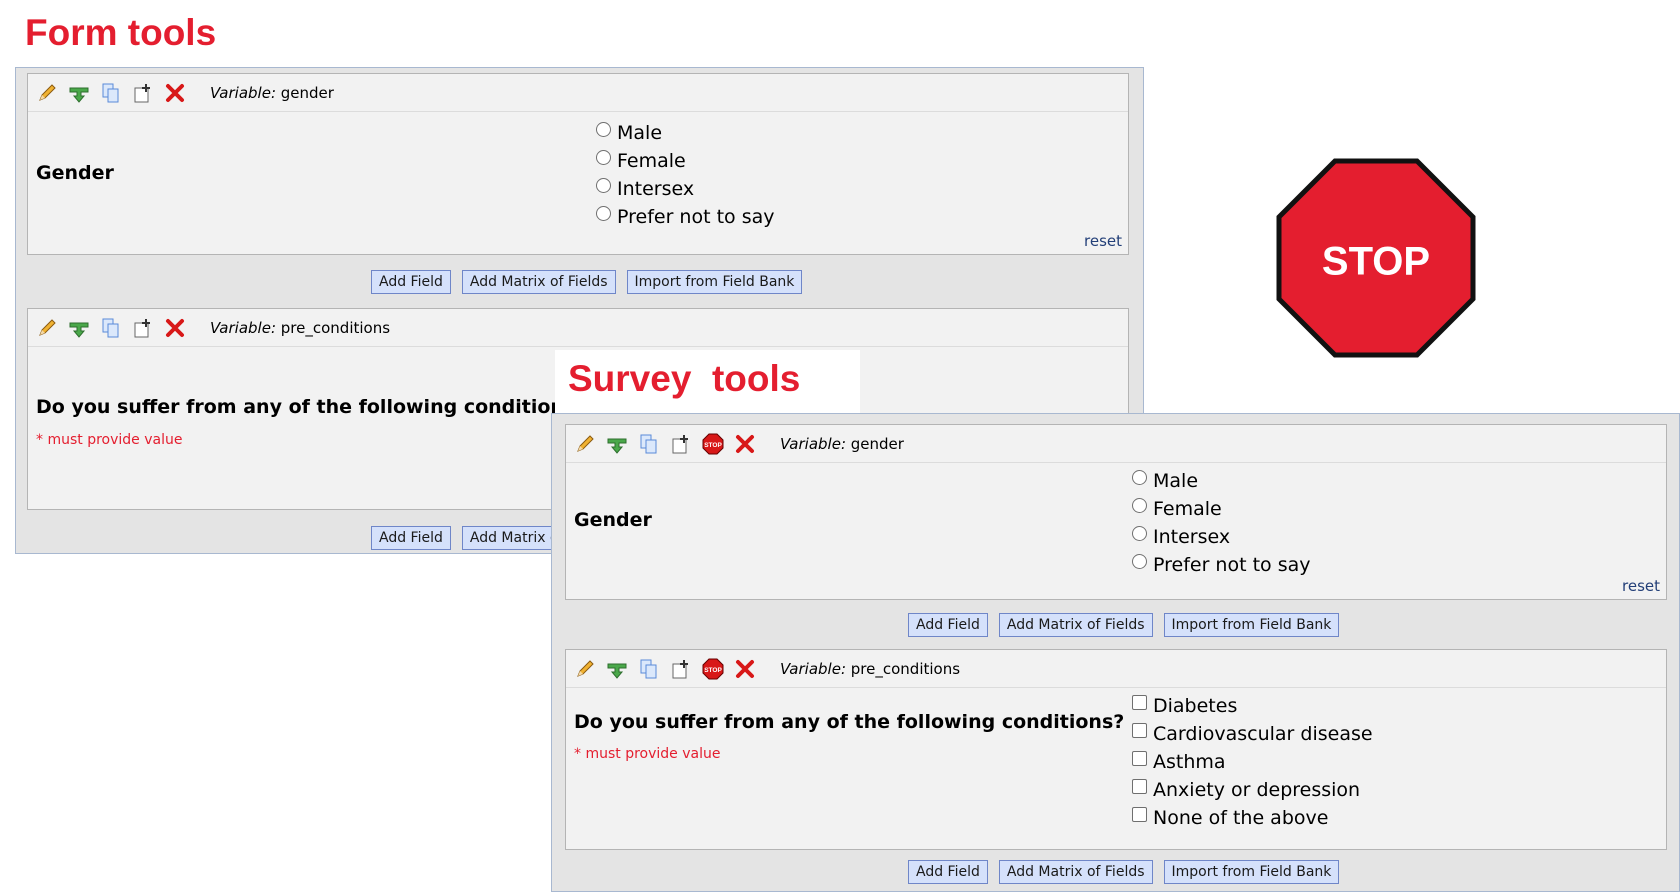 The image size is (1680, 892). I want to click on form-tools-heading: Form tools, so click(121, 32).